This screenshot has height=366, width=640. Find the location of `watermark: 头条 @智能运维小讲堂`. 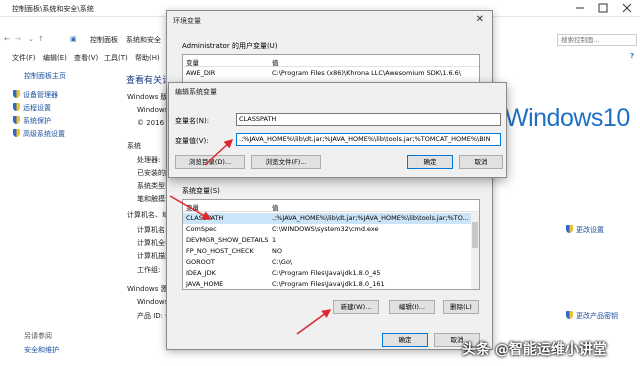

watermark: 头条 @智能运维小讲堂 is located at coordinates (534, 350).